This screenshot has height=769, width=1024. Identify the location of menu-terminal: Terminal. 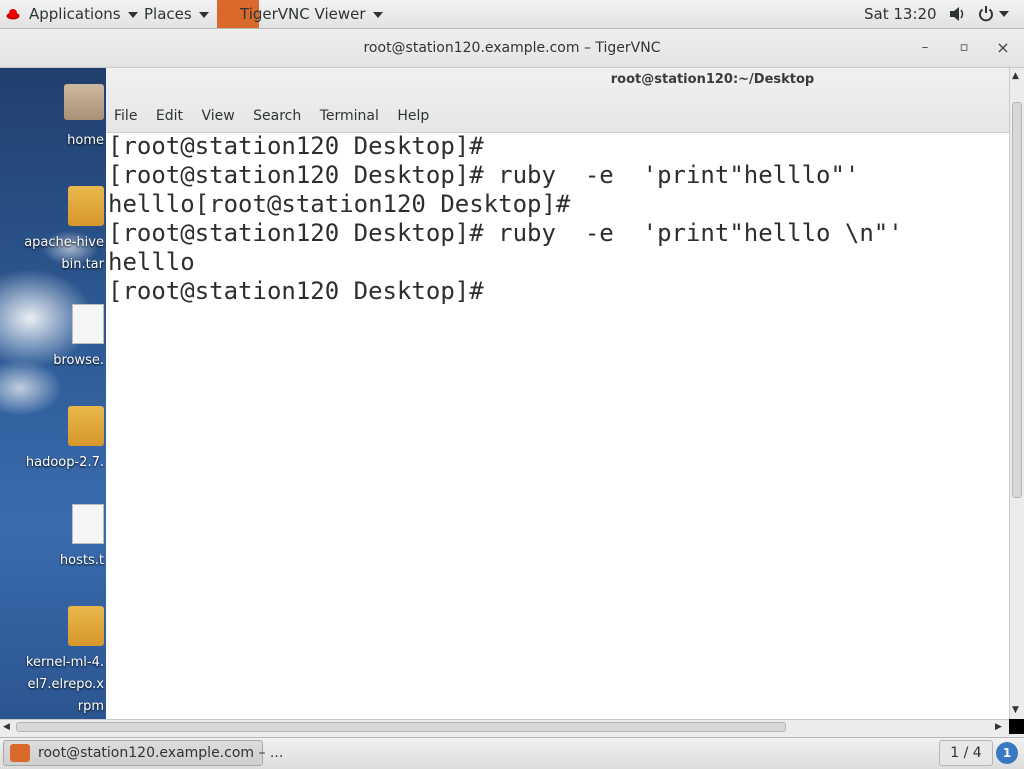
(349, 116).